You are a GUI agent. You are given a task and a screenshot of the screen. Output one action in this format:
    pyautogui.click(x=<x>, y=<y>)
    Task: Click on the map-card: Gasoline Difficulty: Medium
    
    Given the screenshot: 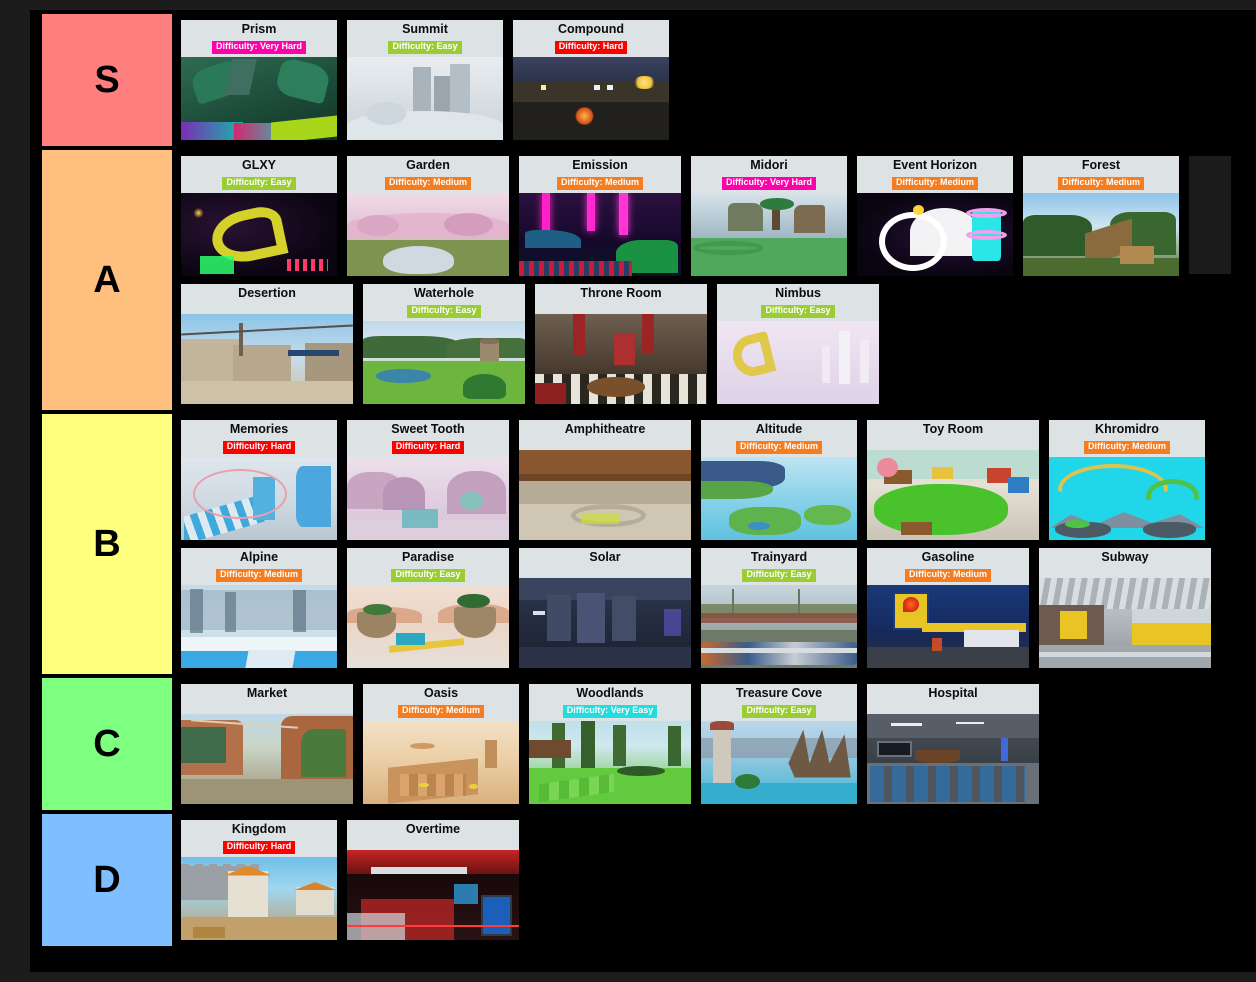 What is the action you would take?
    pyautogui.click(x=948, y=608)
    